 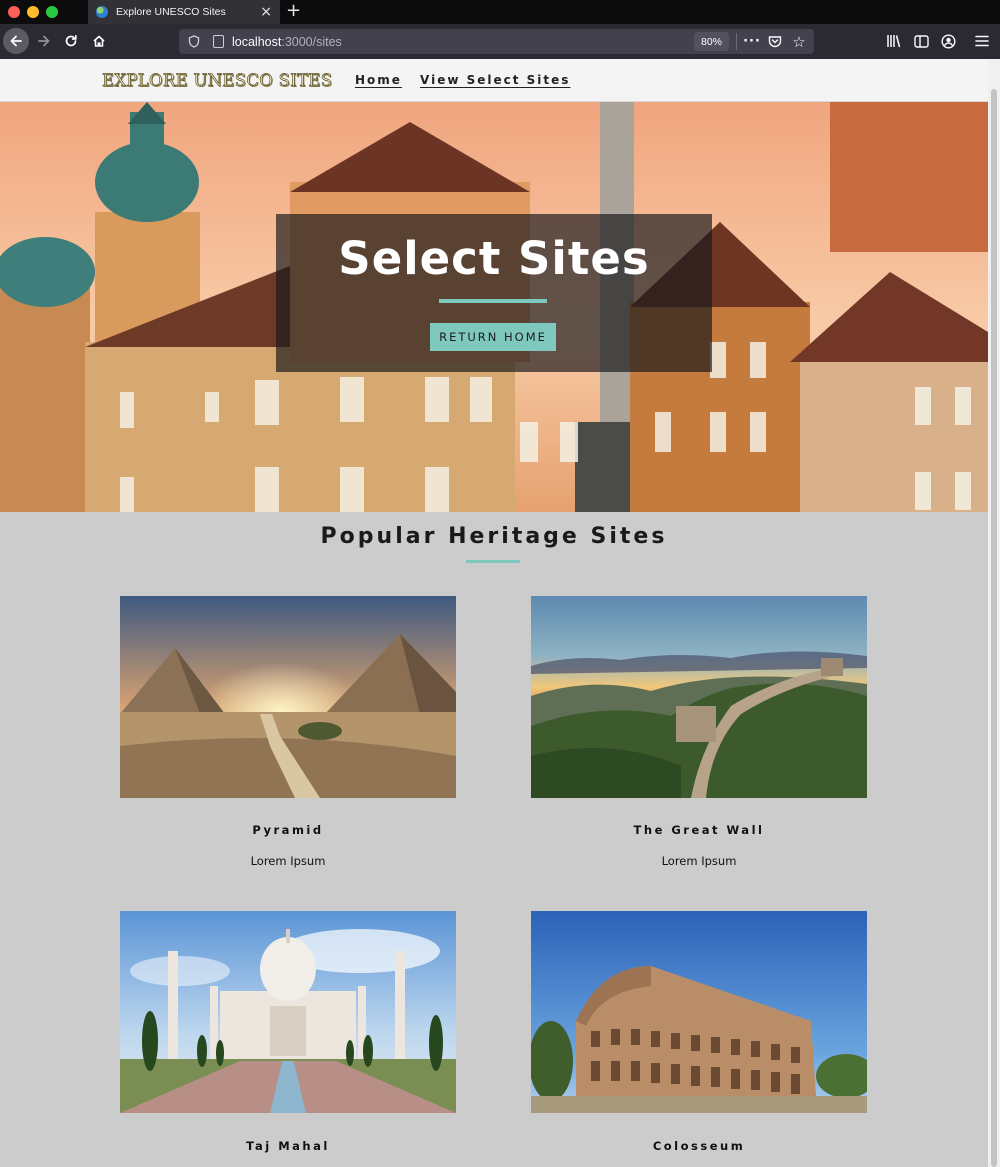 What do you see at coordinates (311, 41) in the screenshot?
I see `url-path: :3000/sites` at bounding box center [311, 41].